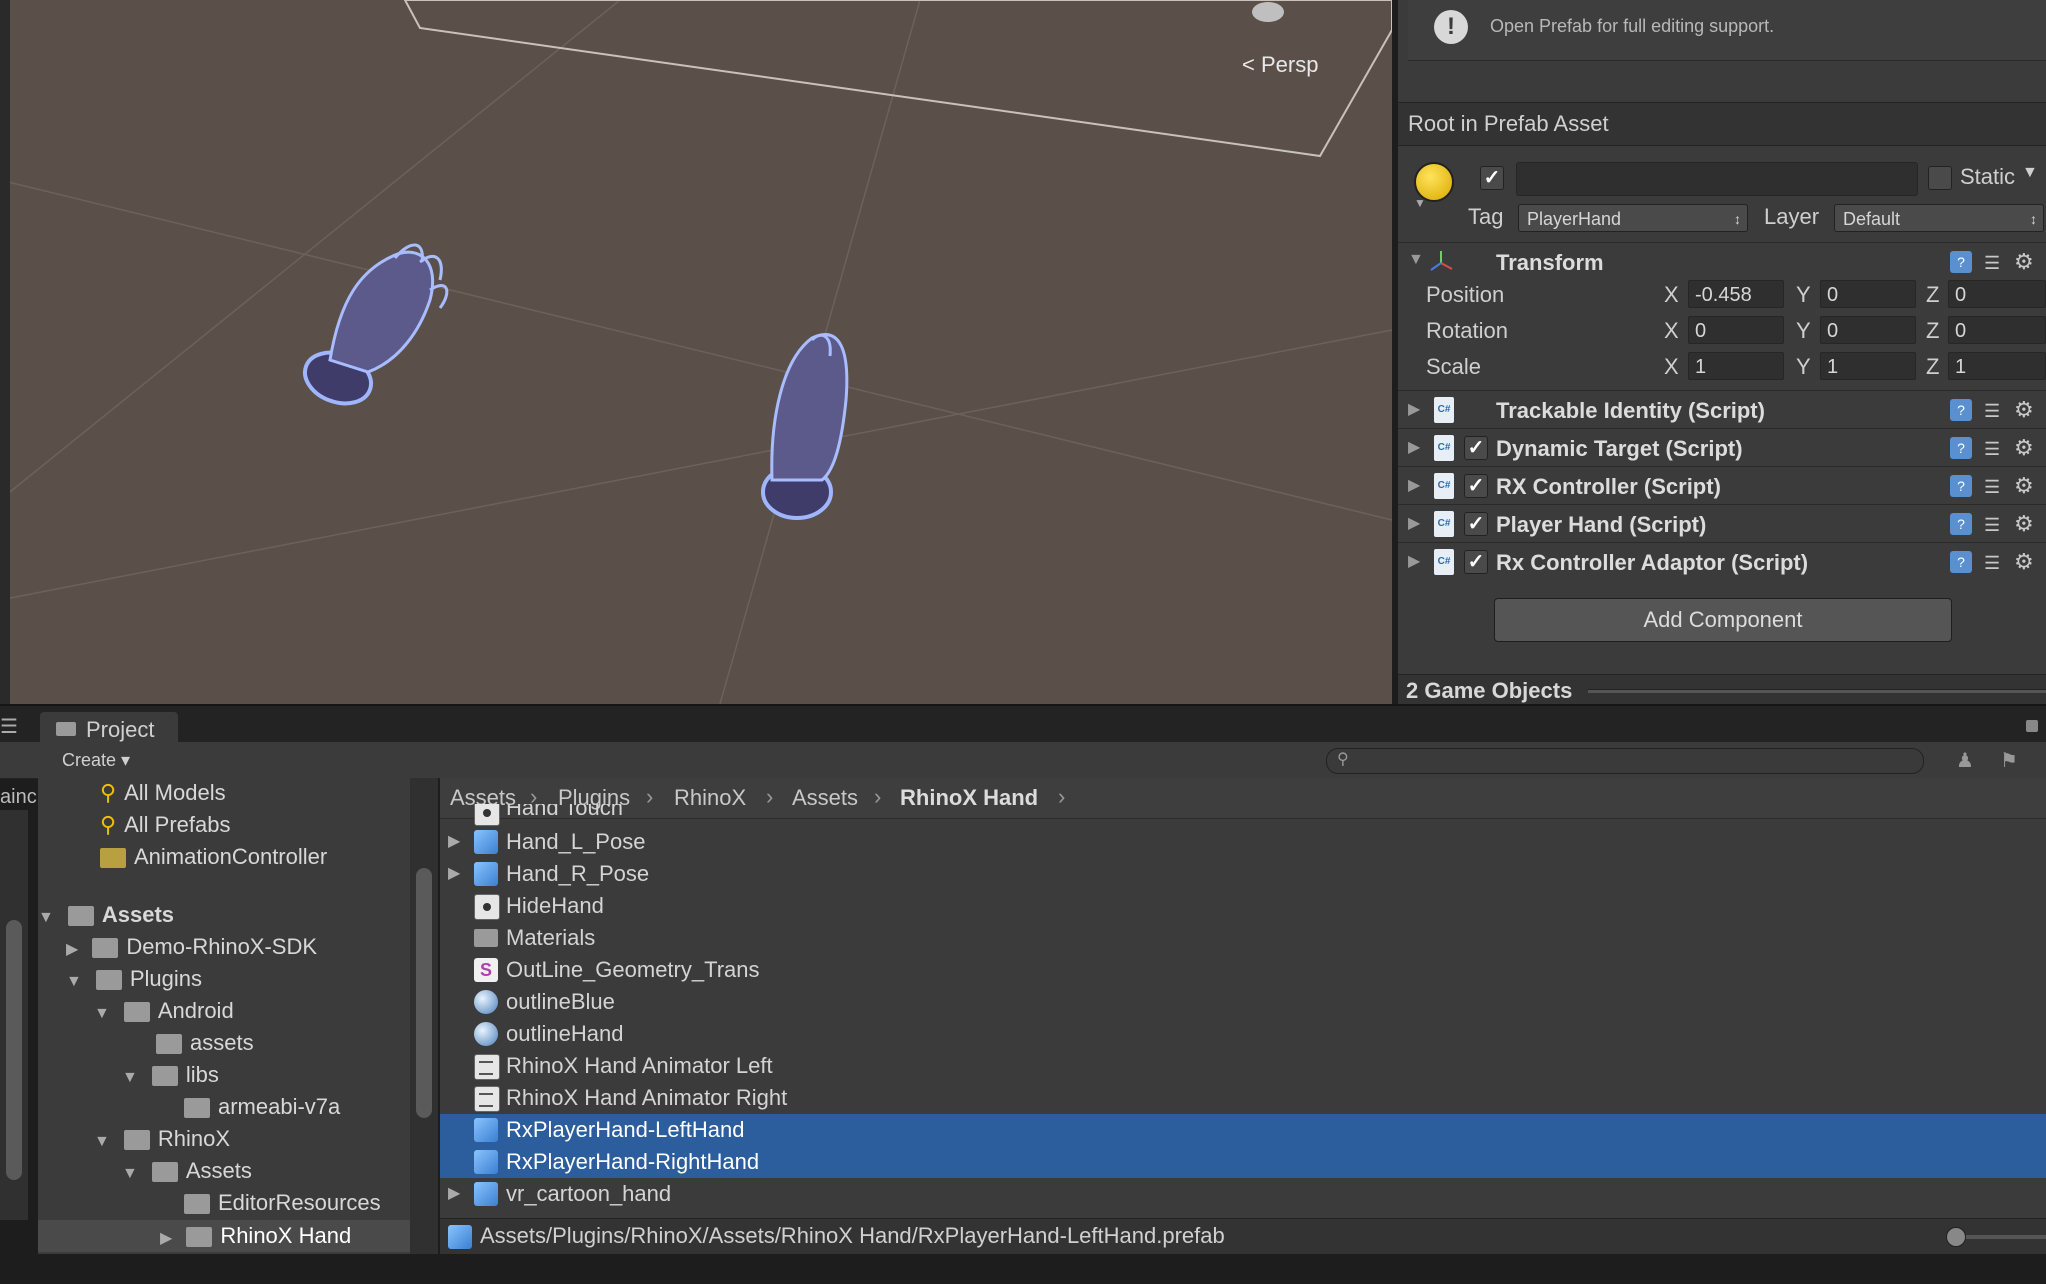  I want to click on tab-project: Project, so click(109, 729).